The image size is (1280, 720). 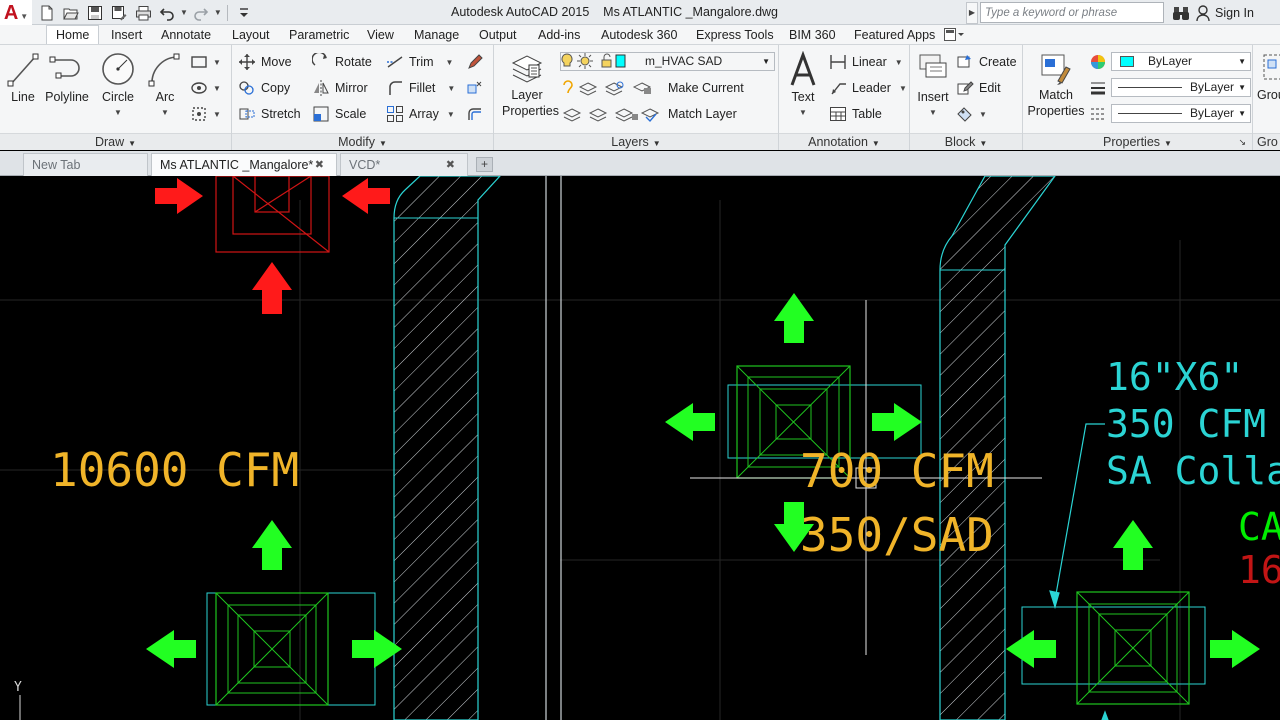 I want to click on match-layer-label: Match Layer, so click(x=702, y=114).